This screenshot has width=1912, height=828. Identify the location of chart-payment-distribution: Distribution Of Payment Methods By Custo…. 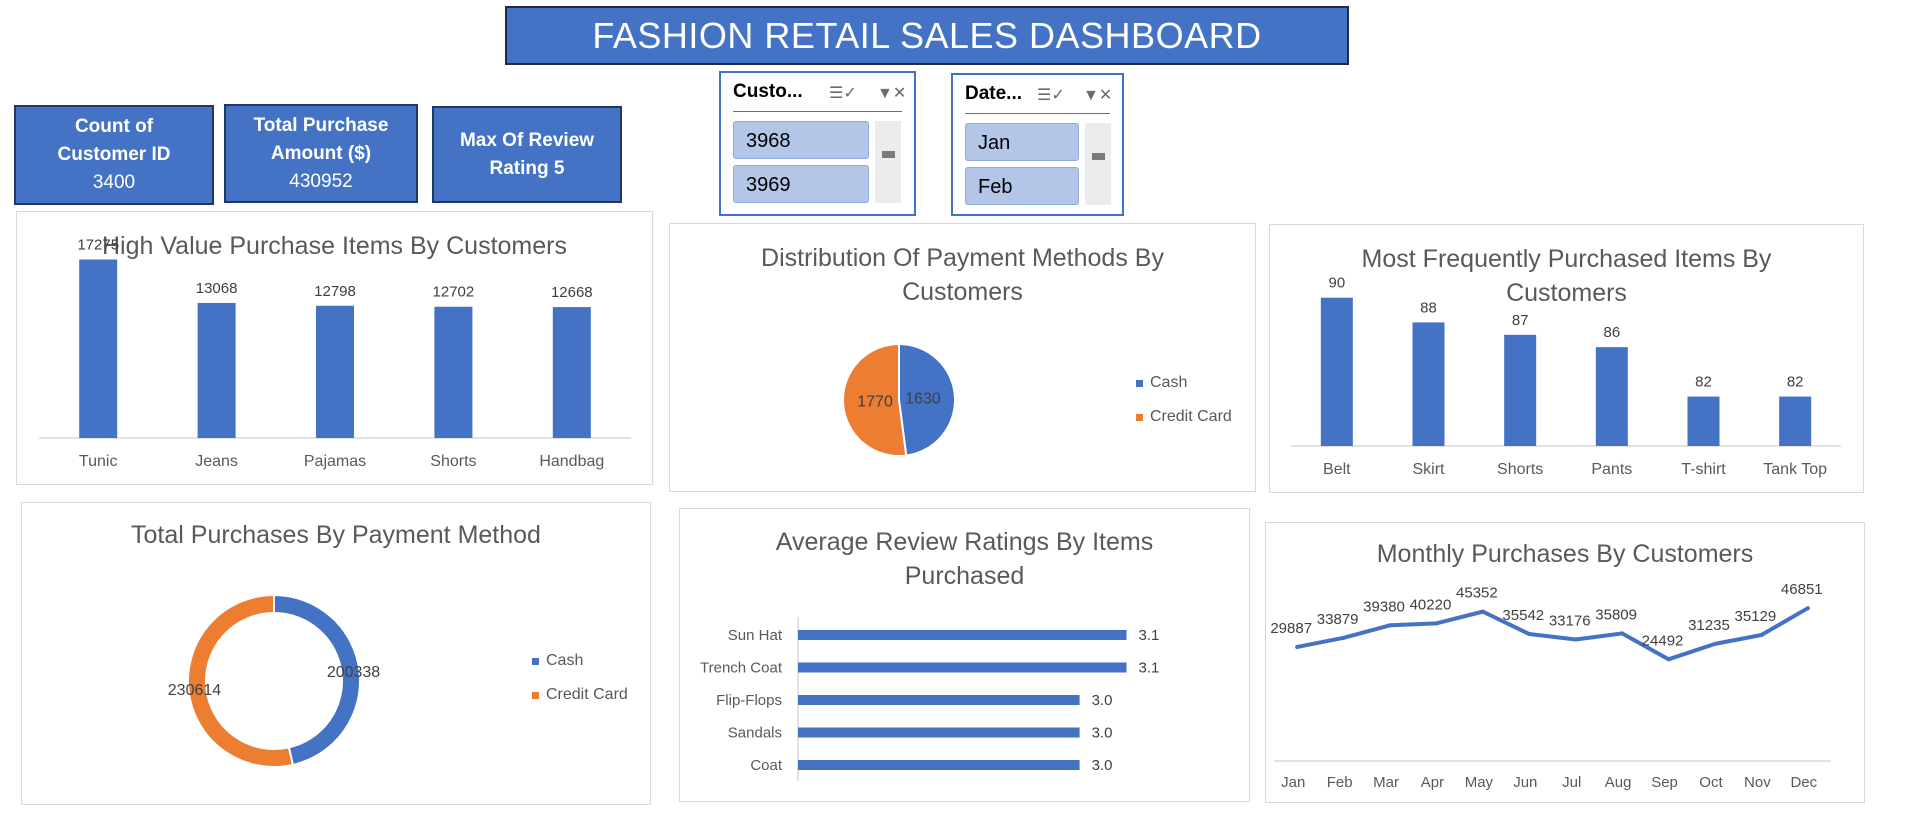
(962, 357).